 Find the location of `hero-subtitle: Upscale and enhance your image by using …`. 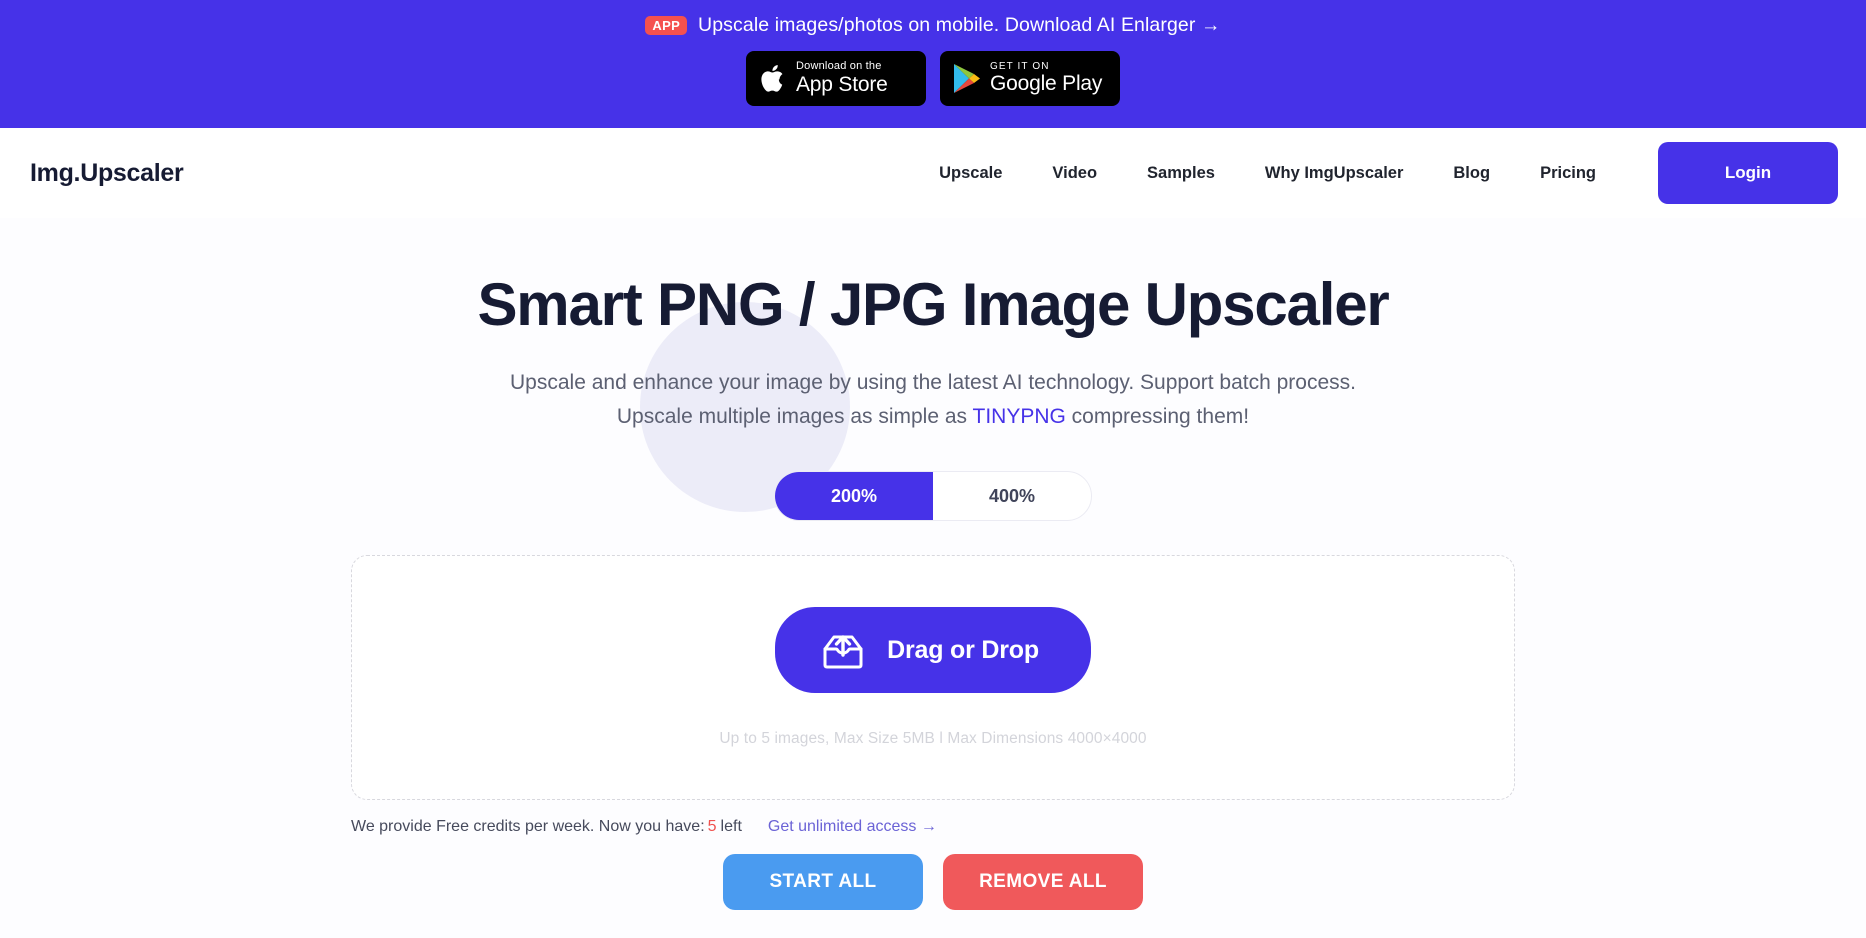

hero-subtitle: Upscale and enhance your image by using … is located at coordinates (933, 400).